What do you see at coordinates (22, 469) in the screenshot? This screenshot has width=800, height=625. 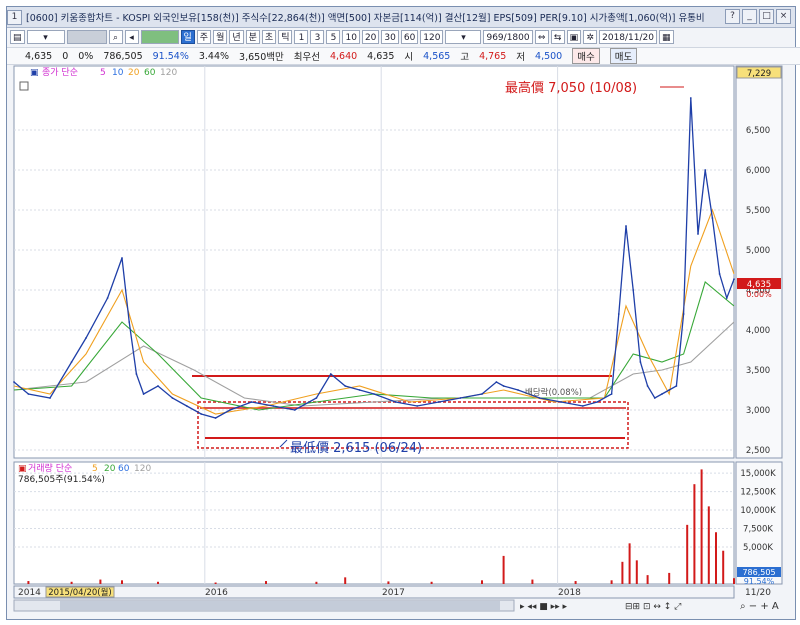 I see `volume-legend-box: ▣` at bounding box center [22, 469].